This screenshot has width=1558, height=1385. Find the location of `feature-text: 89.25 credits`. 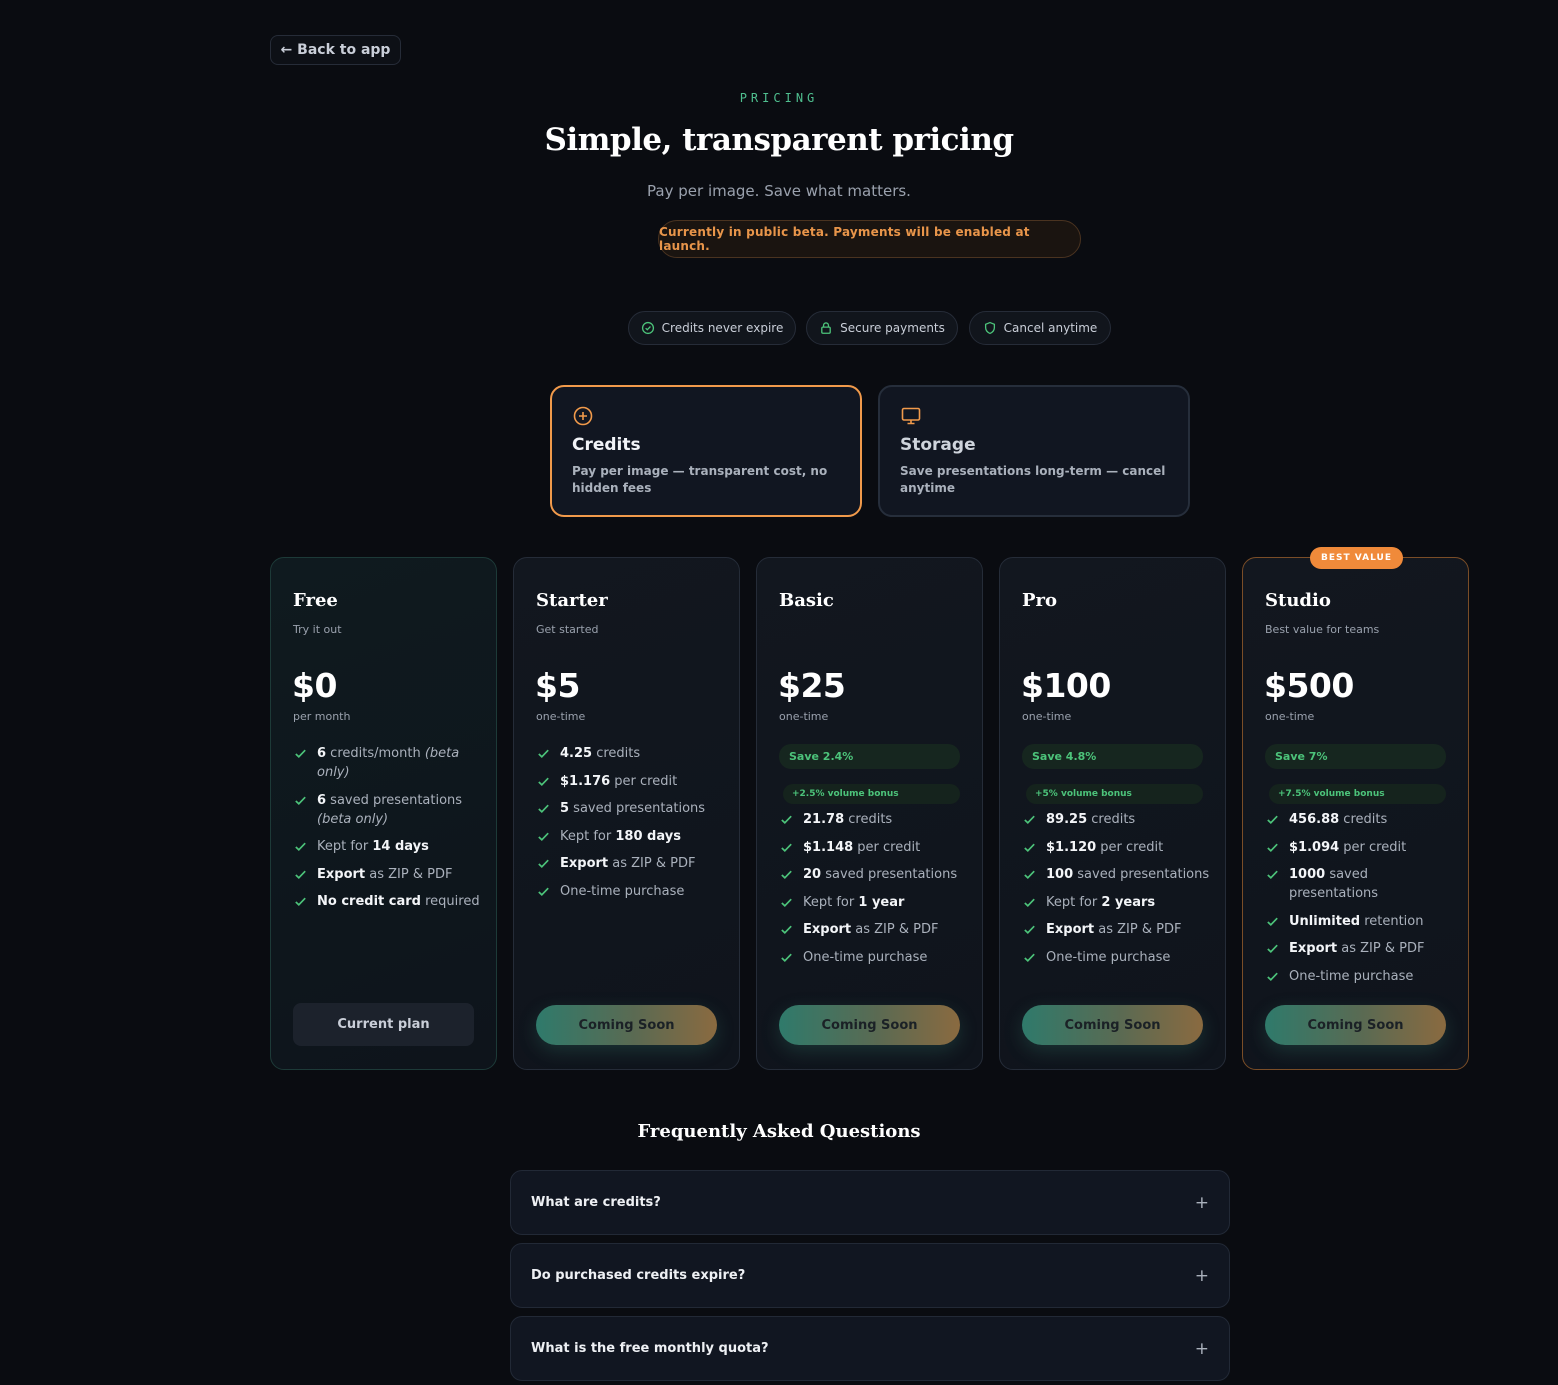

feature-text: 89.25 credits is located at coordinates (1091, 819).